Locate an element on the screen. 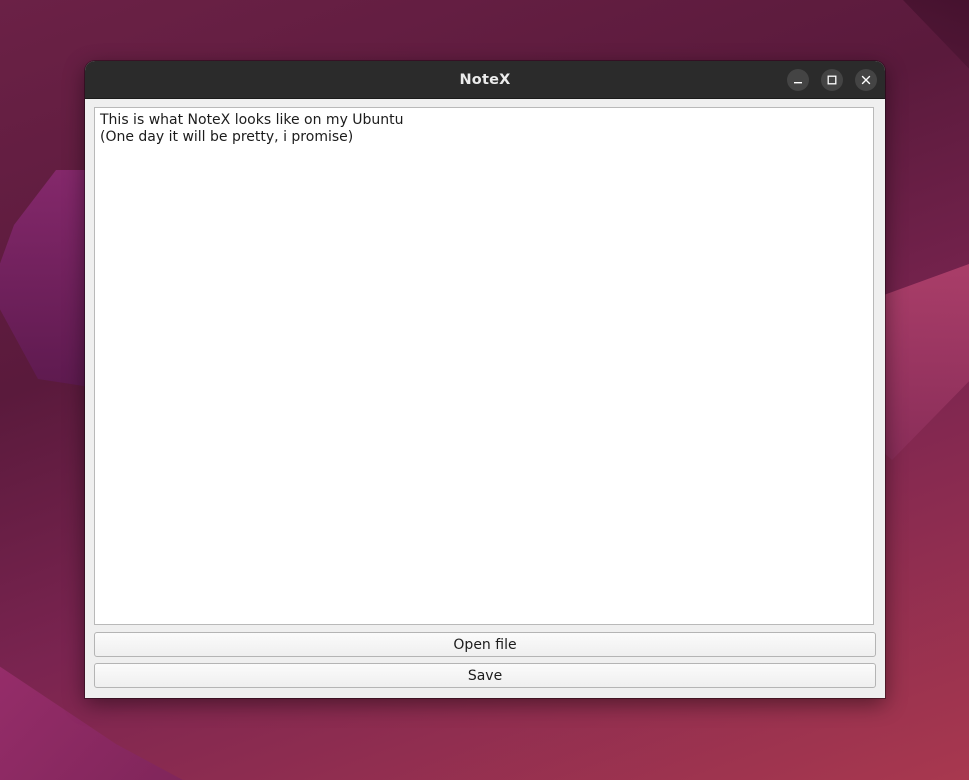  window-title: NoteX is located at coordinates (485, 79).